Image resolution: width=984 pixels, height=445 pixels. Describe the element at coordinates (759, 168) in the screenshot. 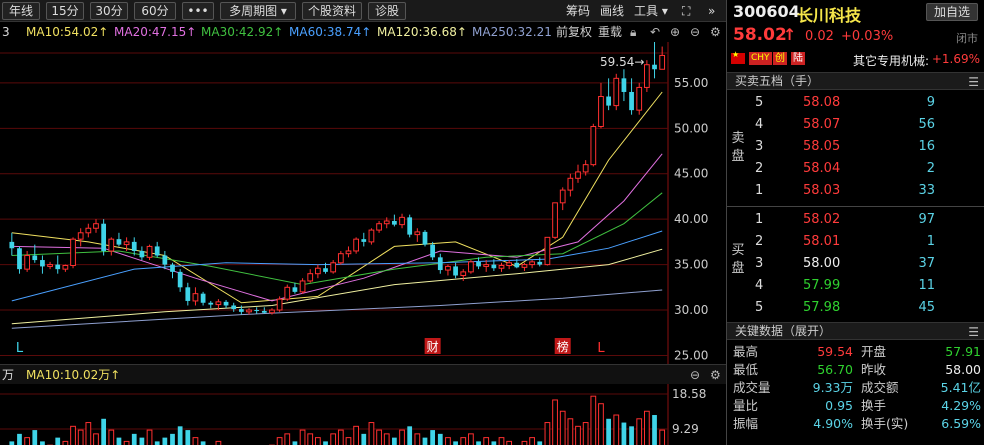

I see `ask-level: 2` at that location.